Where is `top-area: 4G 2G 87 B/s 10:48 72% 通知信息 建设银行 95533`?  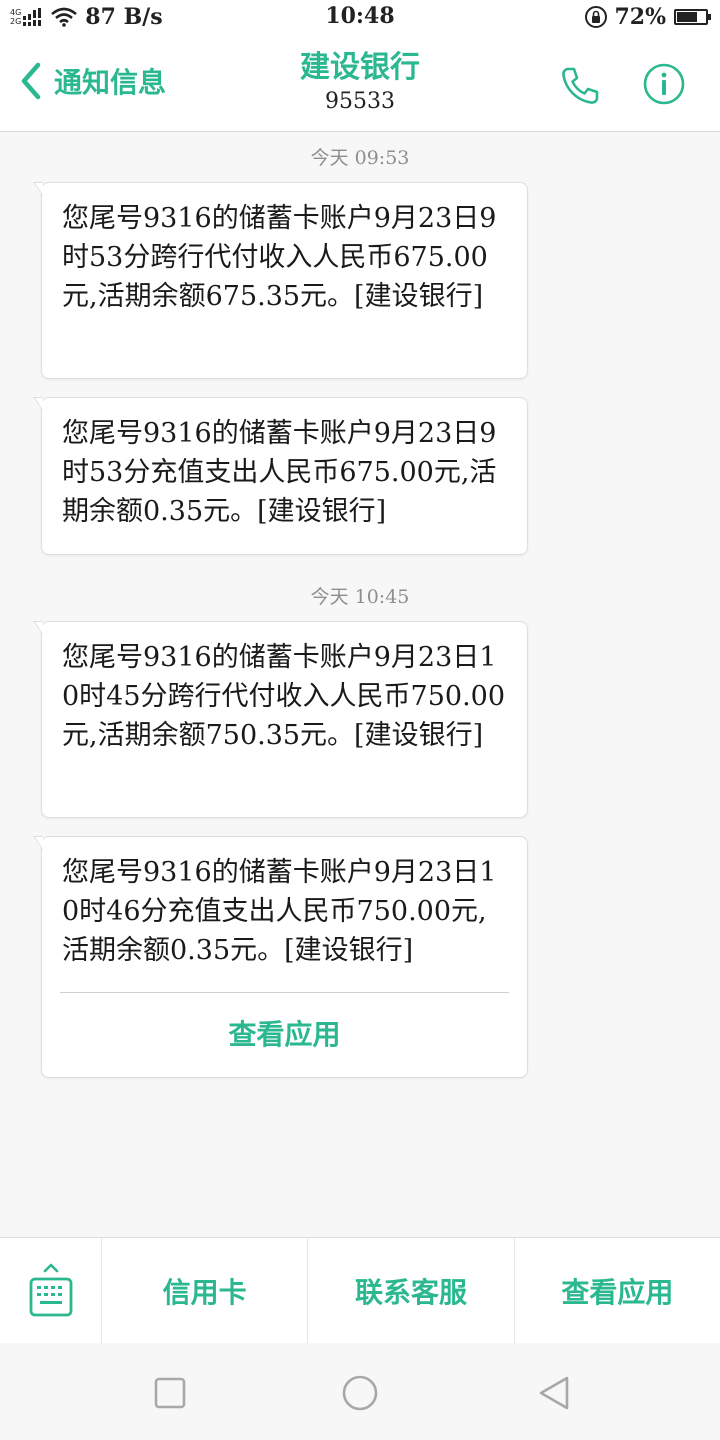
top-area: 4G 2G 87 B/s 10:48 72% 通知信息 建设银行 95533 is located at coordinates (360, 66).